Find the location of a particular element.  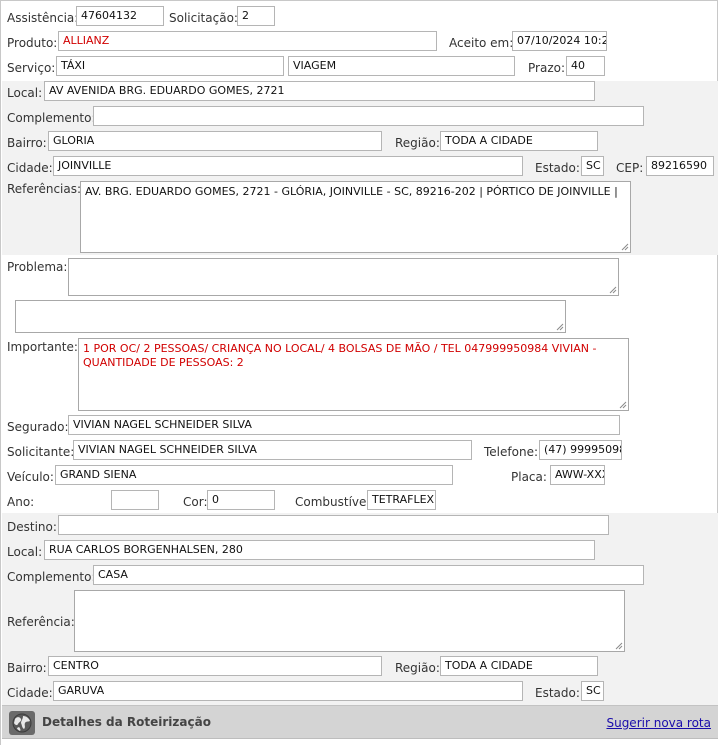

servico-label: Serviço: is located at coordinates (31, 68).